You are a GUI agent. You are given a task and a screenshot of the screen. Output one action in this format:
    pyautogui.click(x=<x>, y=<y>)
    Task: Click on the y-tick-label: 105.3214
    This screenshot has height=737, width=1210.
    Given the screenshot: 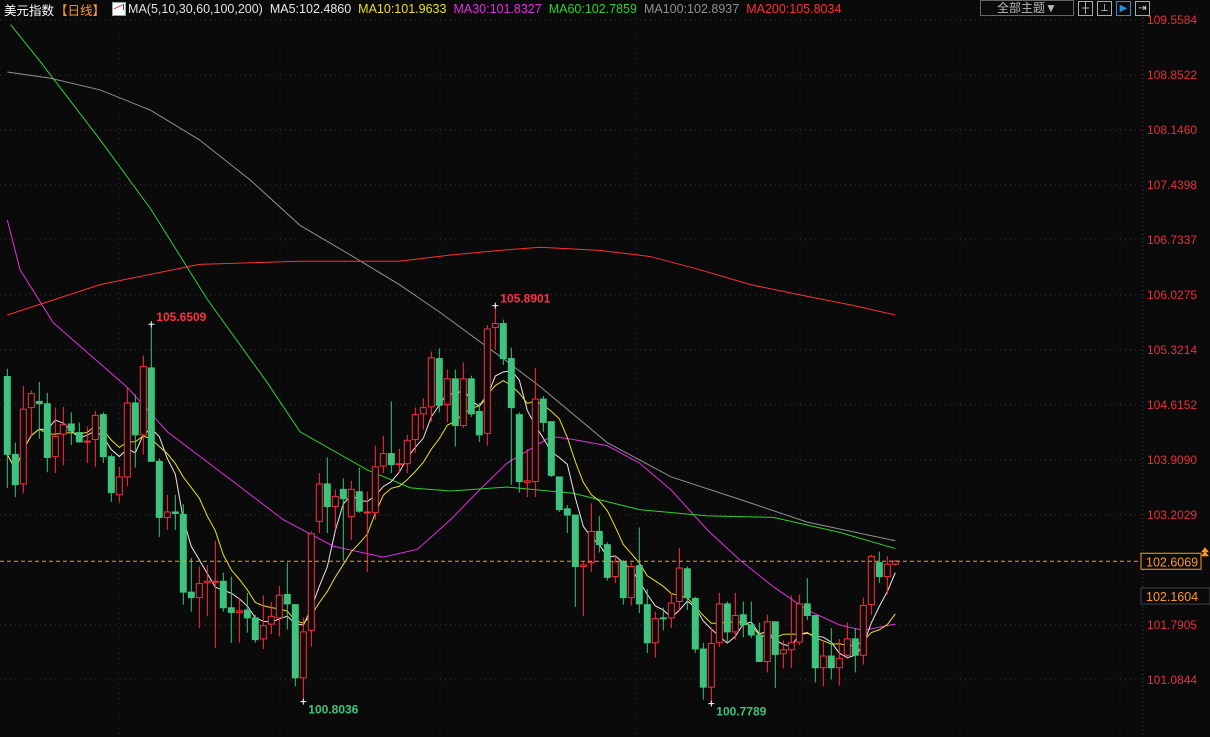 What is the action you would take?
    pyautogui.click(x=1172, y=350)
    